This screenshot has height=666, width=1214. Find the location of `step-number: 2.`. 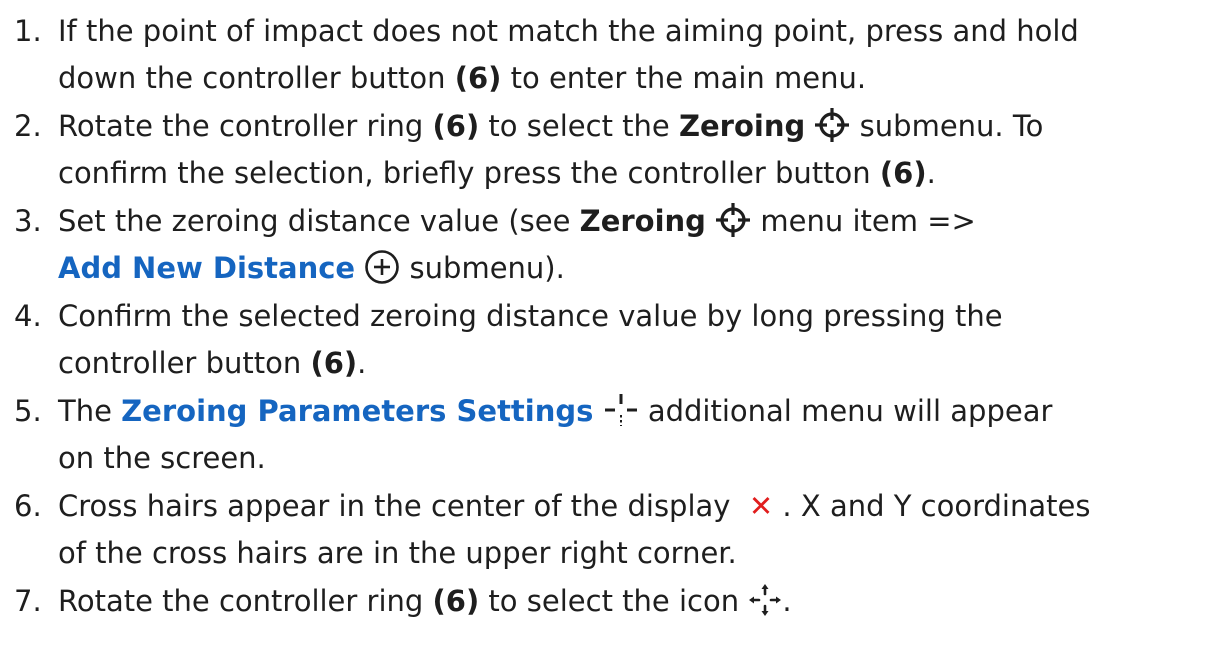

step-number: 2. is located at coordinates (28, 126).